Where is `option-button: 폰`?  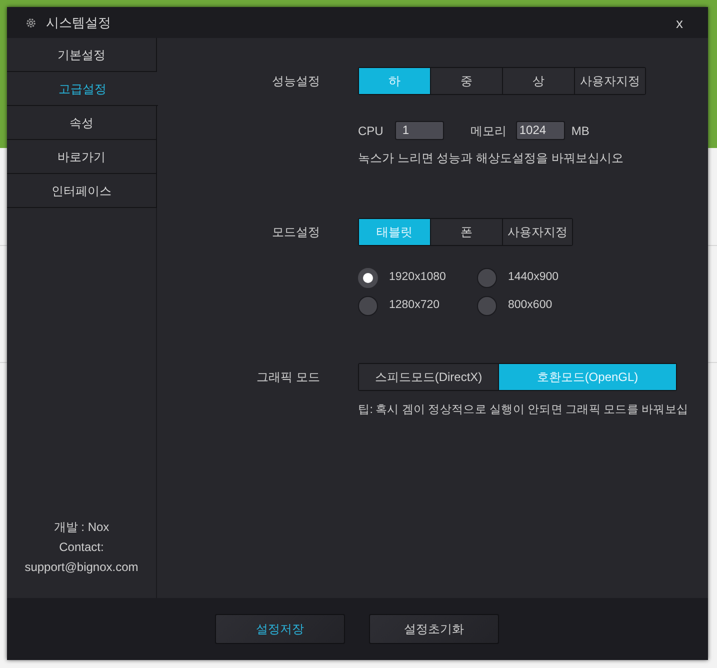 option-button: 폰 is located at coordinates (466, 232).